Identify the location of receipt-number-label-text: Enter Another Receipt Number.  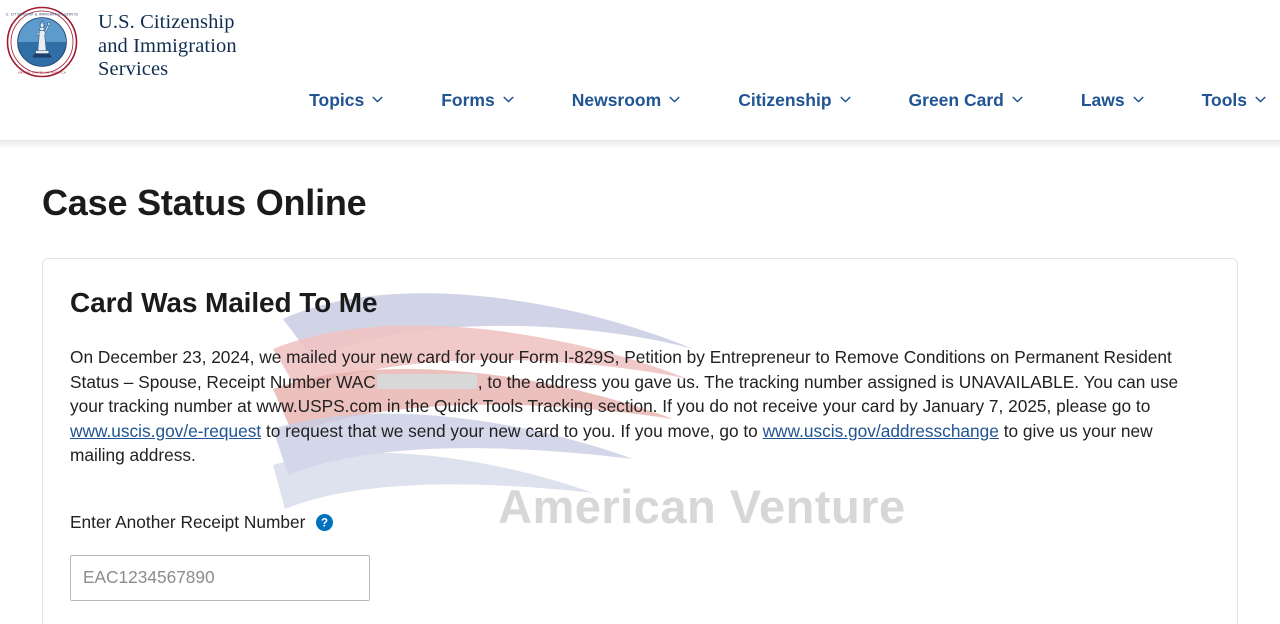
(188, 521).